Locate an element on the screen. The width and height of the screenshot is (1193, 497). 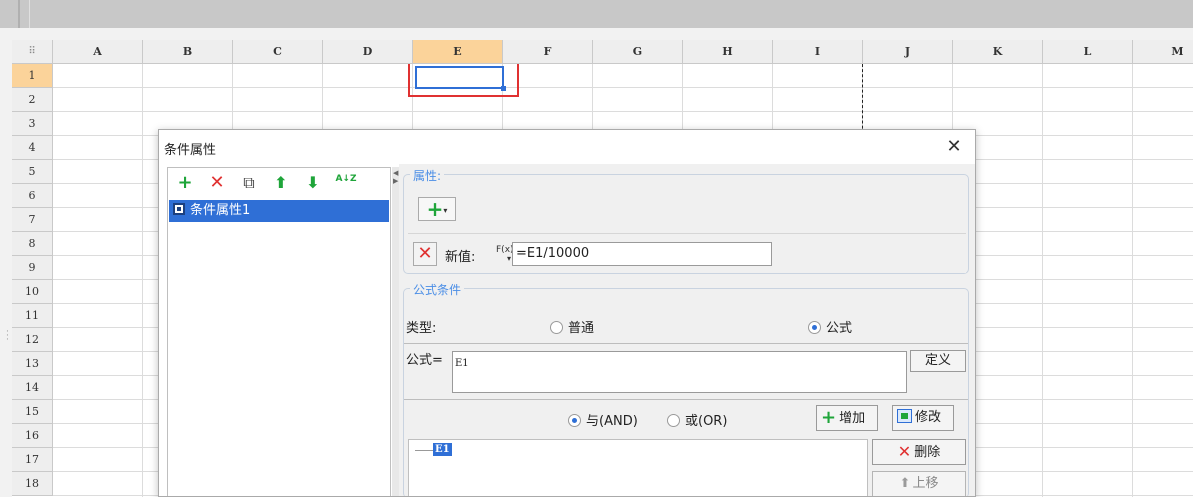
row-header-10: 10 is located at coordinates (32, 292).